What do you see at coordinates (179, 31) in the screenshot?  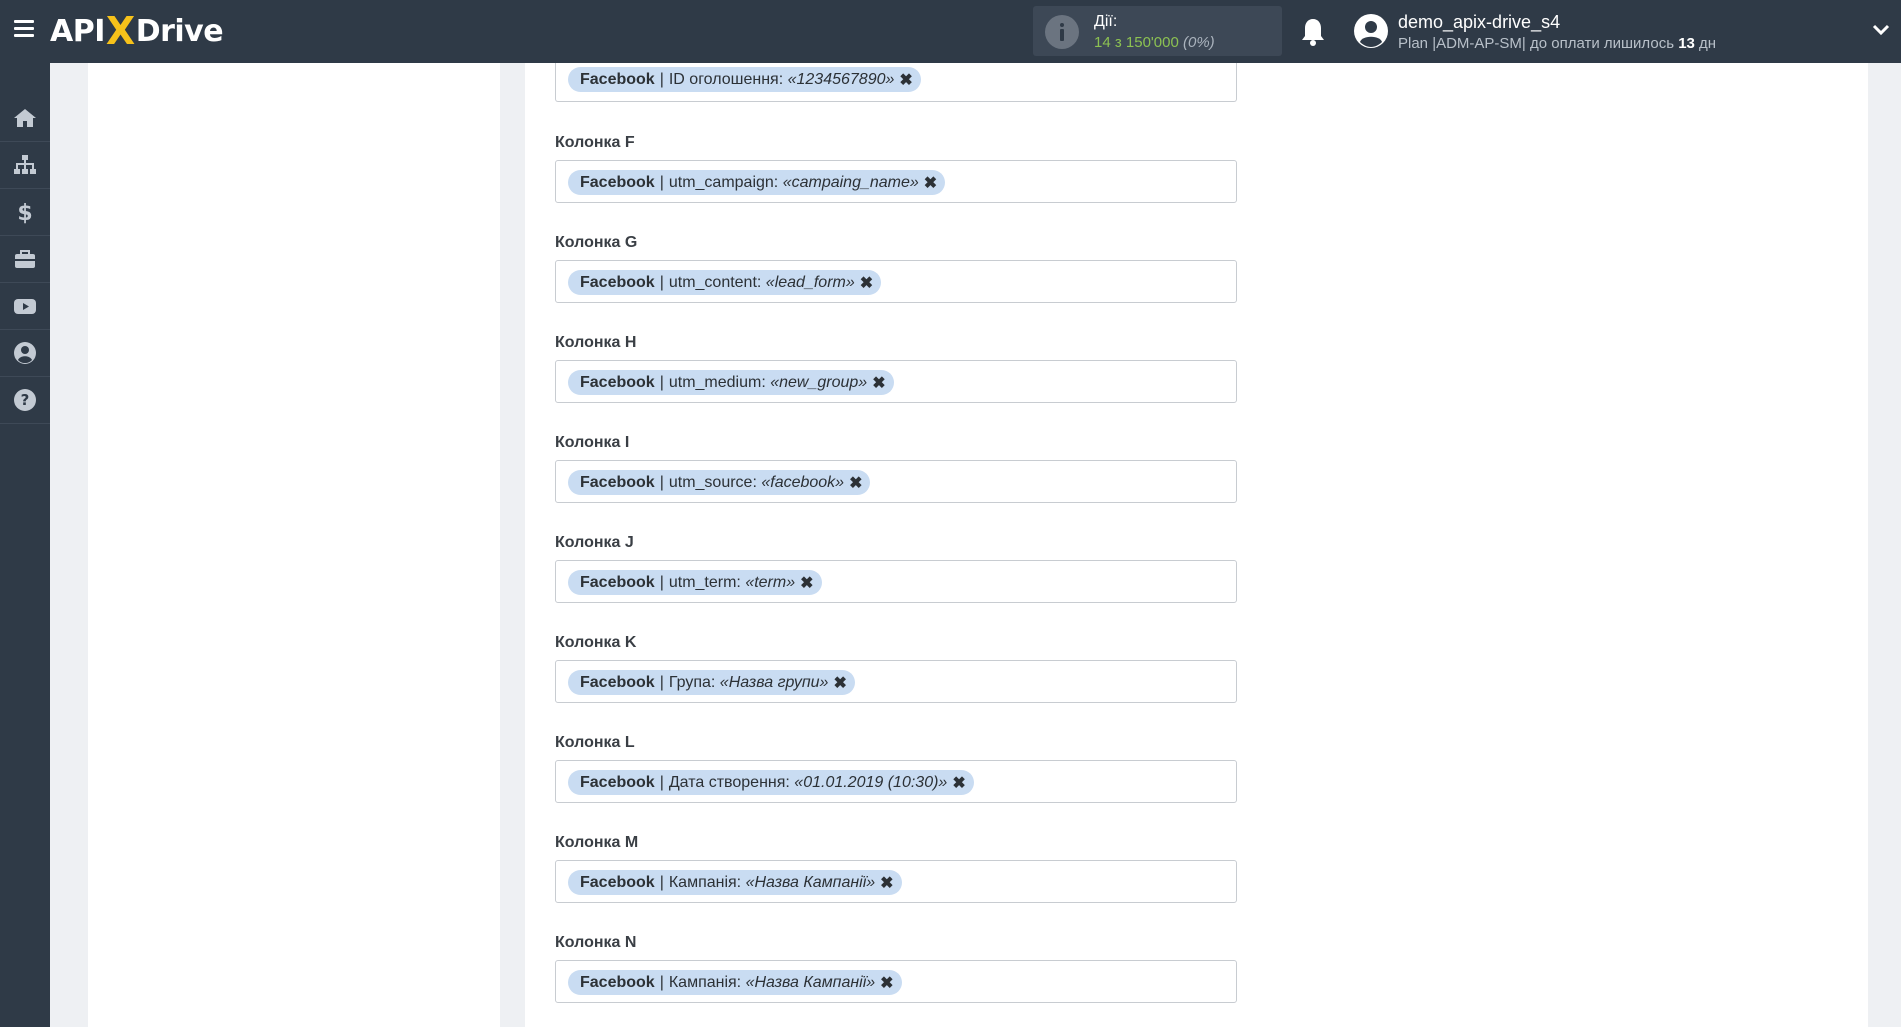 I see `logo-text-drive: Drive` at bounding box center [179, 31].